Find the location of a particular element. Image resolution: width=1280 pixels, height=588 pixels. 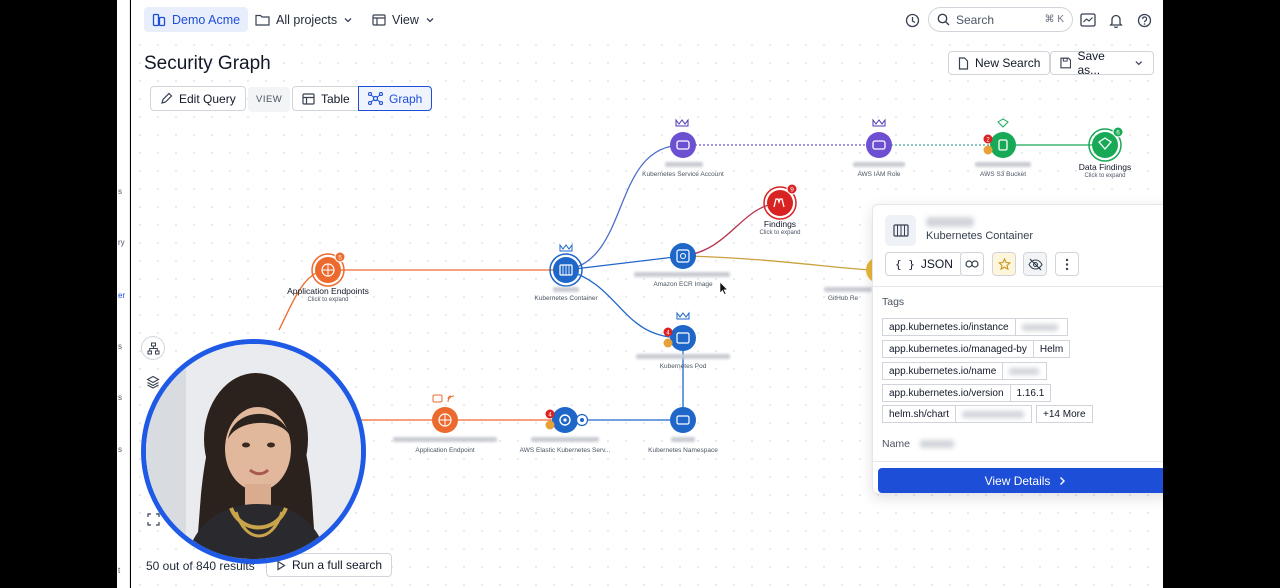

node-label: GitHub Re is located at coordinates (843, 298).